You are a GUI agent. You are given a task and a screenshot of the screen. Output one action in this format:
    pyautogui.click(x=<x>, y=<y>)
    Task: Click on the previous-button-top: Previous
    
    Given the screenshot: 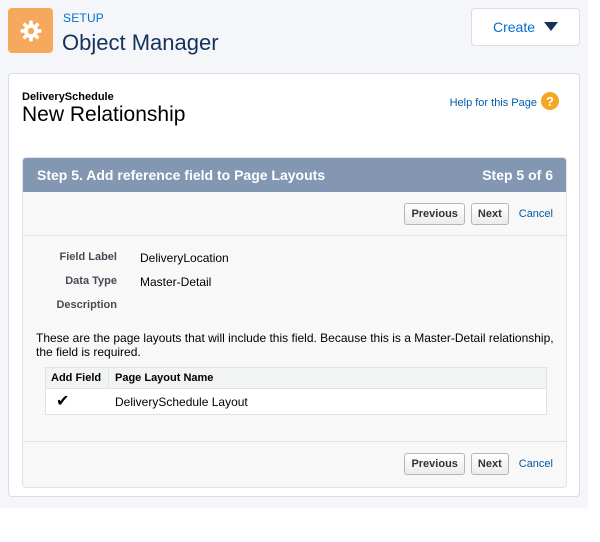 What is the action you would take?
    pyautogui.click(x=434, y=213)
    